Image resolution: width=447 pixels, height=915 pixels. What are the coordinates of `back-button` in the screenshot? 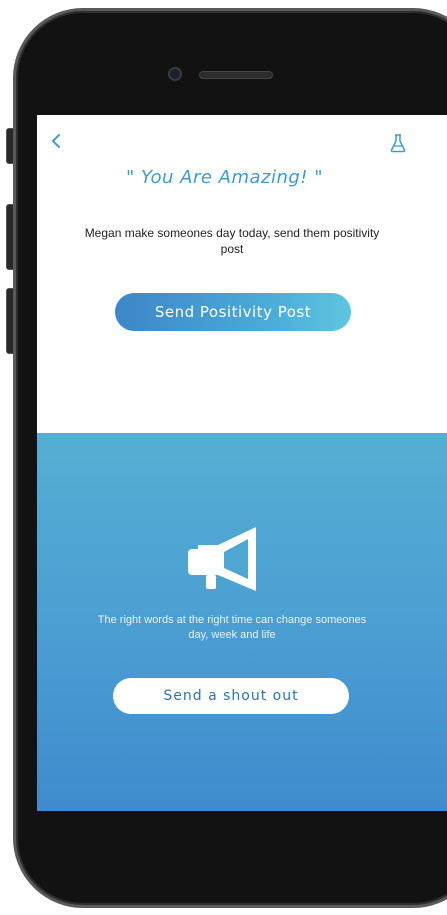 It's located at (56, 141).